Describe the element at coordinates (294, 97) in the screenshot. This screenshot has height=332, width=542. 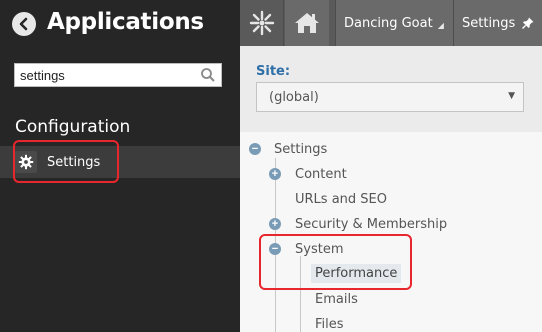
I see `site-select-value: (global)` at that location.